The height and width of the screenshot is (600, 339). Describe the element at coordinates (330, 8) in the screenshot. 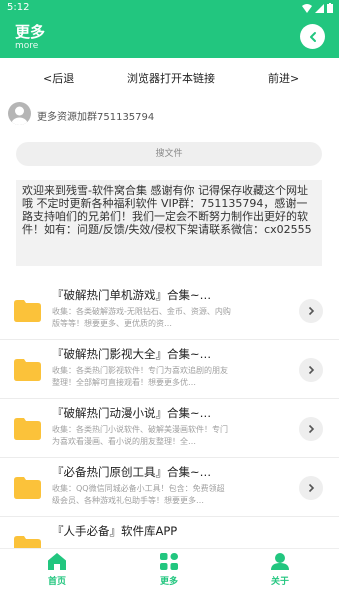

I see `battery-icon` at that location.